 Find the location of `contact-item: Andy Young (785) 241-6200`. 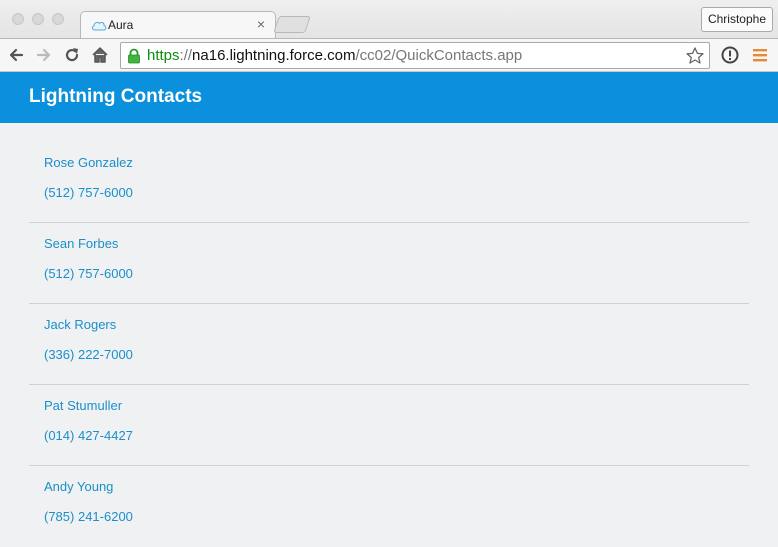

contact-item: Andy Young (785) 241-6200 is located at coordinates (389, 506).